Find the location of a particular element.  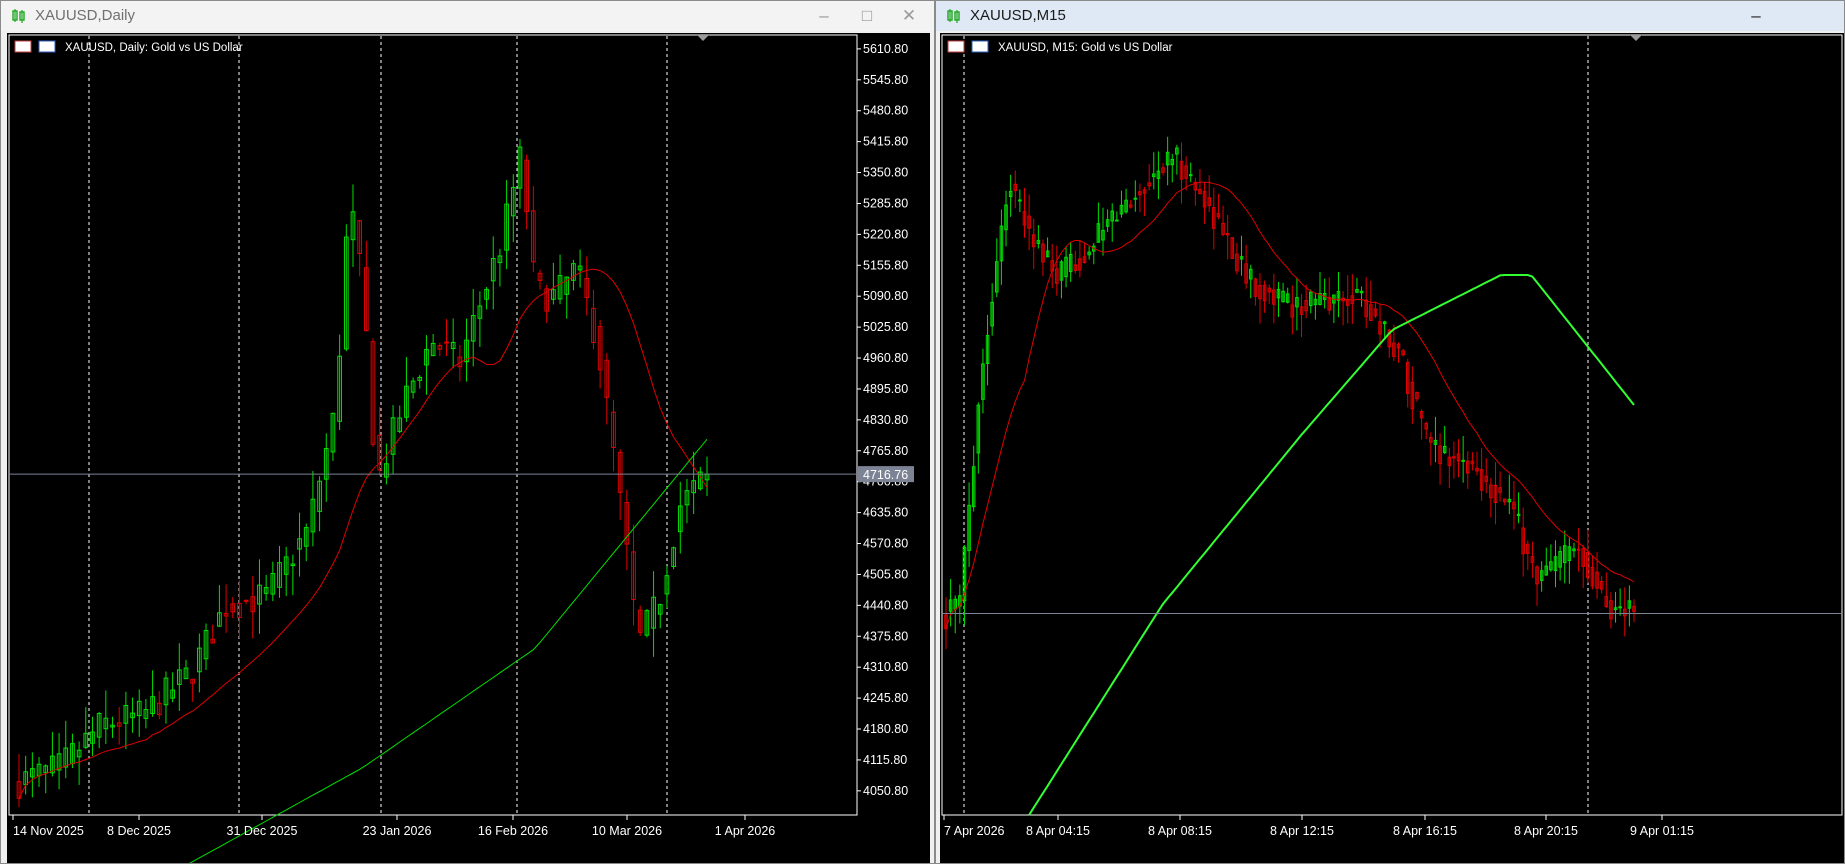

price-axis-label: 4895.80 is located at coordinates (885, 389).